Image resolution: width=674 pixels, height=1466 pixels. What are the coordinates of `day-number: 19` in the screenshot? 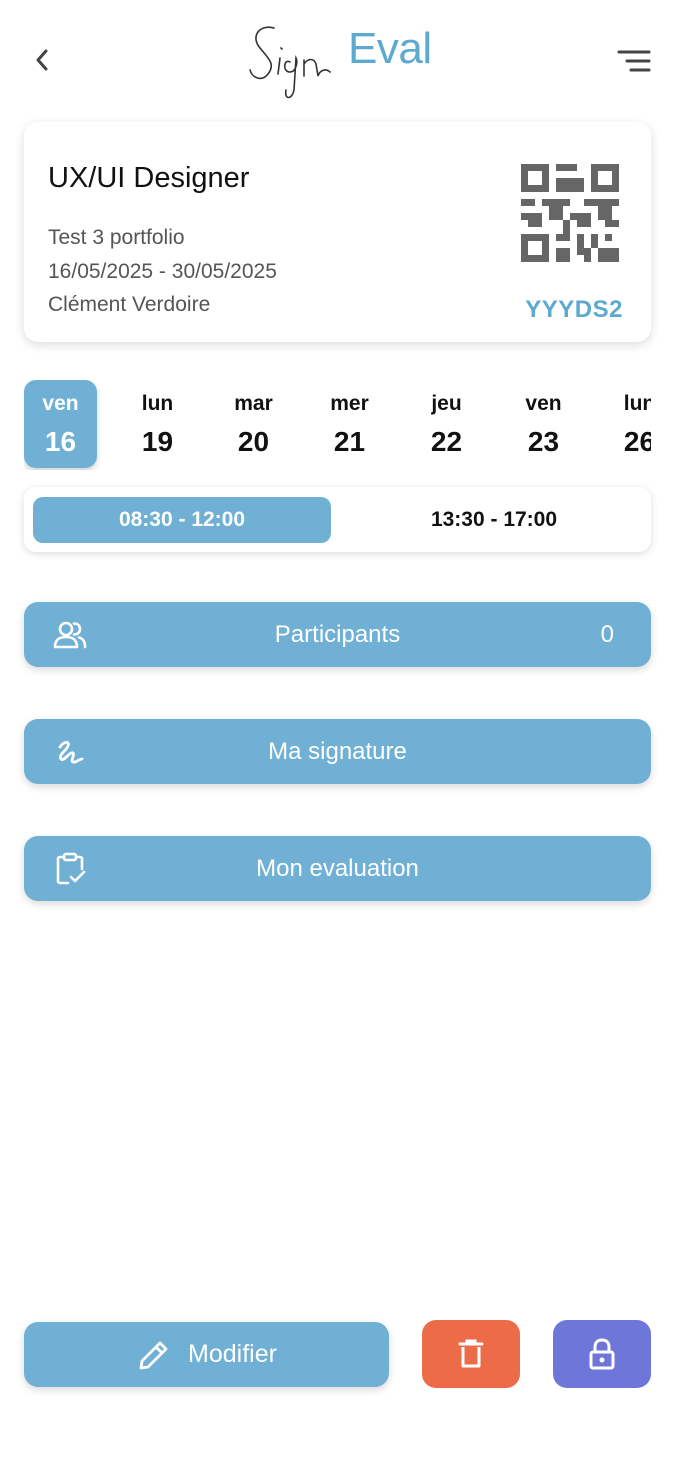 It's located at (157, 441).